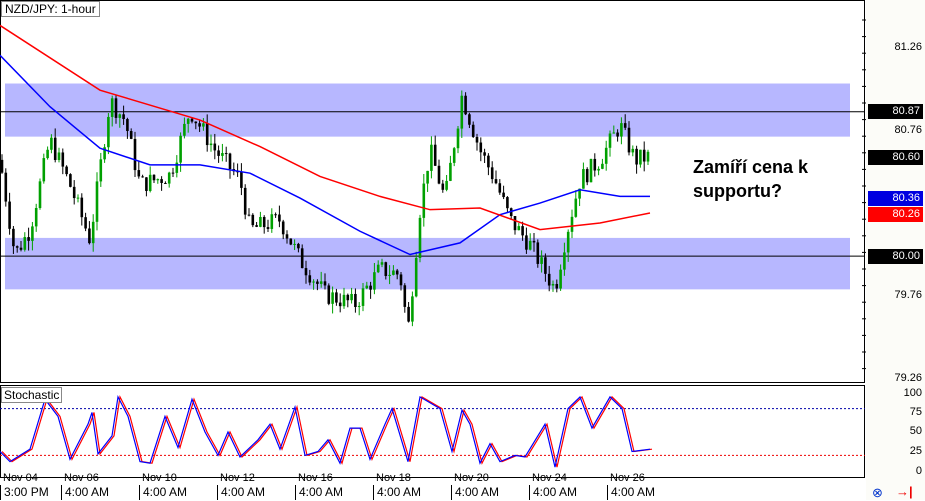 The image size is (925, 501). I want to click on time-label: 3:00 PM, so click(24, 492).